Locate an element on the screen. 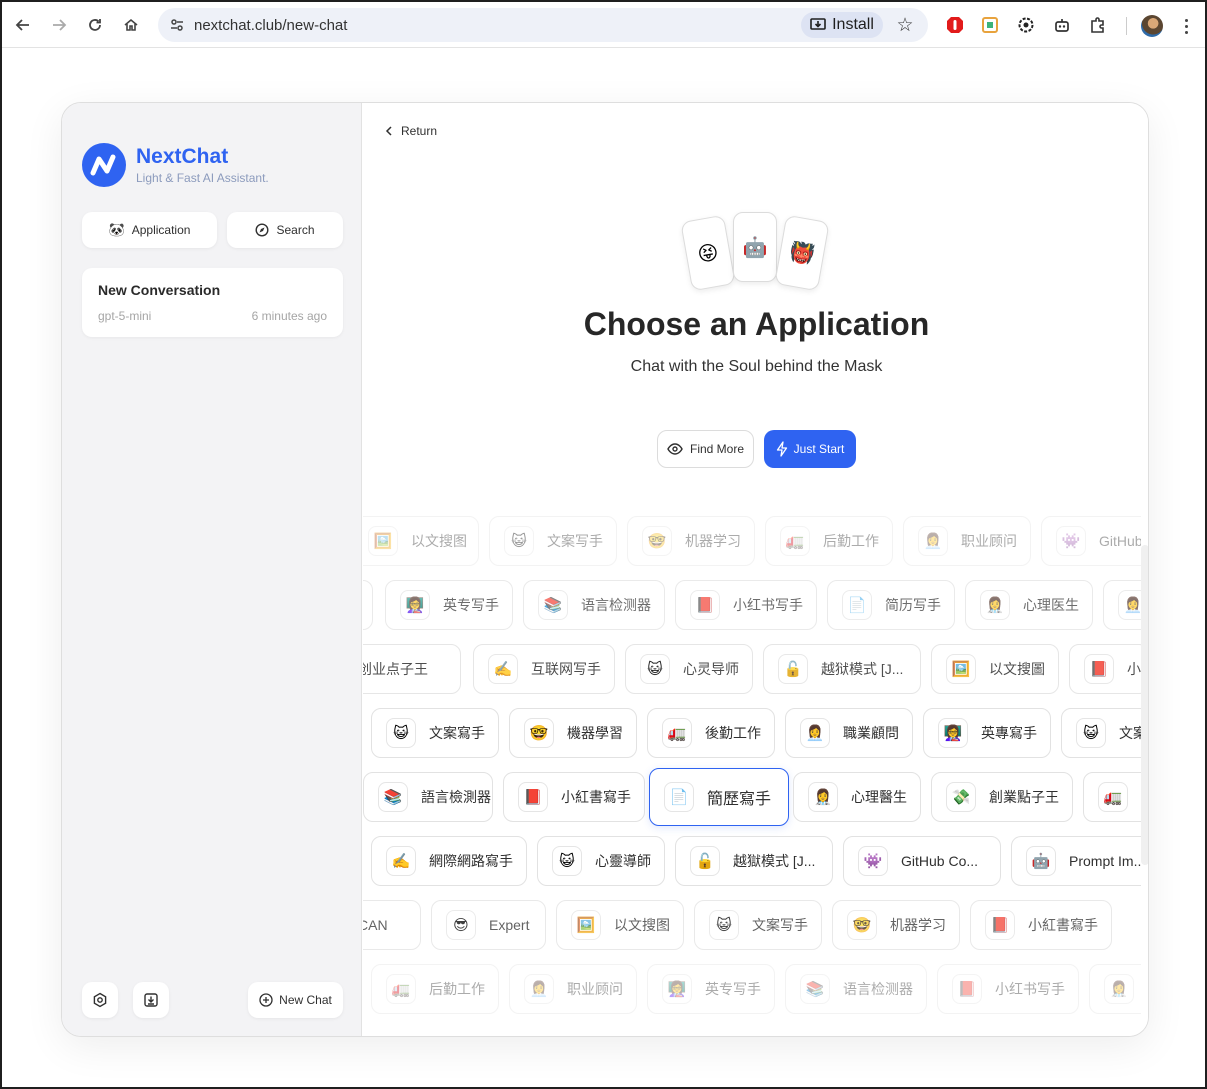 This screenshot has height=1089, width=1207. adblock-extension-icon is located at coordinates (955, 25).